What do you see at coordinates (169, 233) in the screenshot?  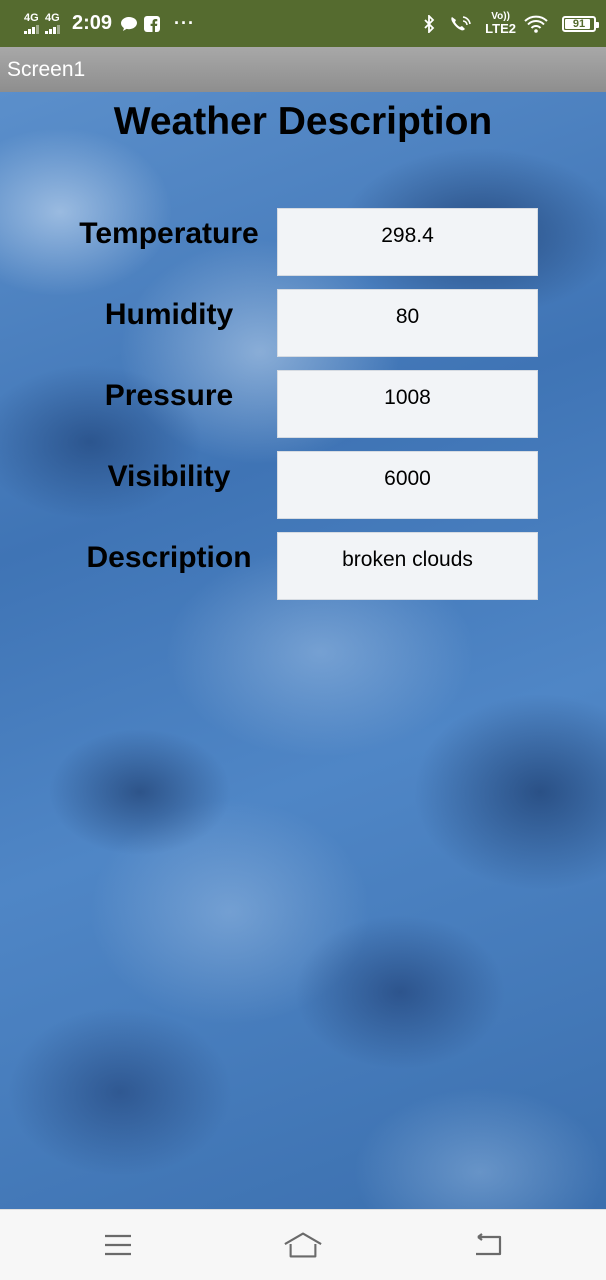 I see `temperature-label: Temperature` at bounding box center [169, 233].